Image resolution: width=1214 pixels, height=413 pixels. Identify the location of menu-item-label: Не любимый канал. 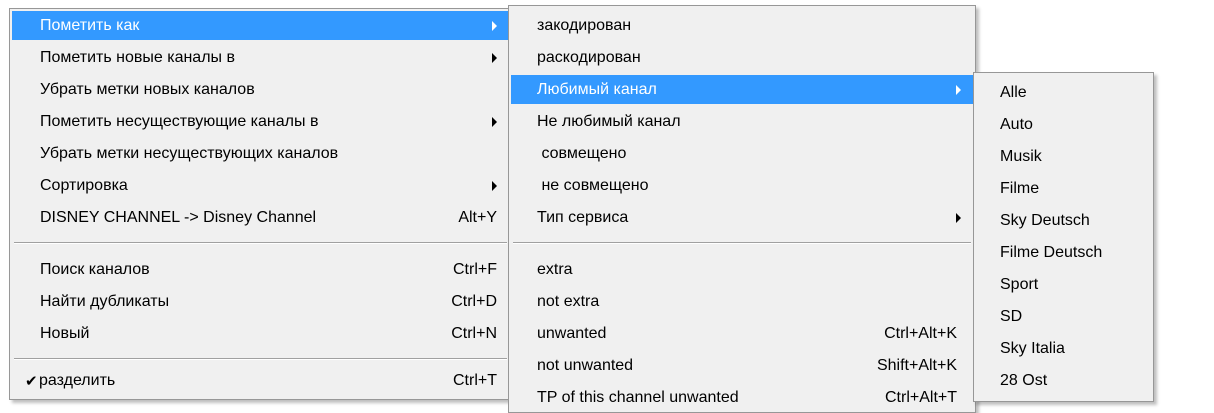
(609, 121).